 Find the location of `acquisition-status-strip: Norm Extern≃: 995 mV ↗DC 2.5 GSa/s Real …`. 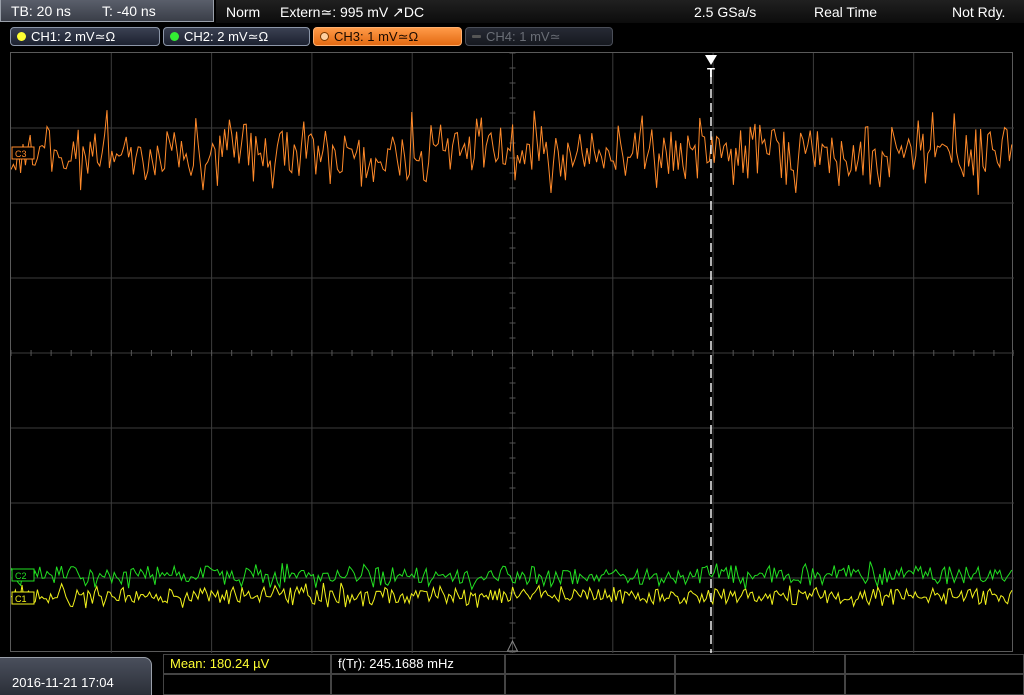

acquisition-status-strip: Norm Extern≃: 995 mV ↗DC 2.5 GSa/s Real … is located at coordinates (620, 11).